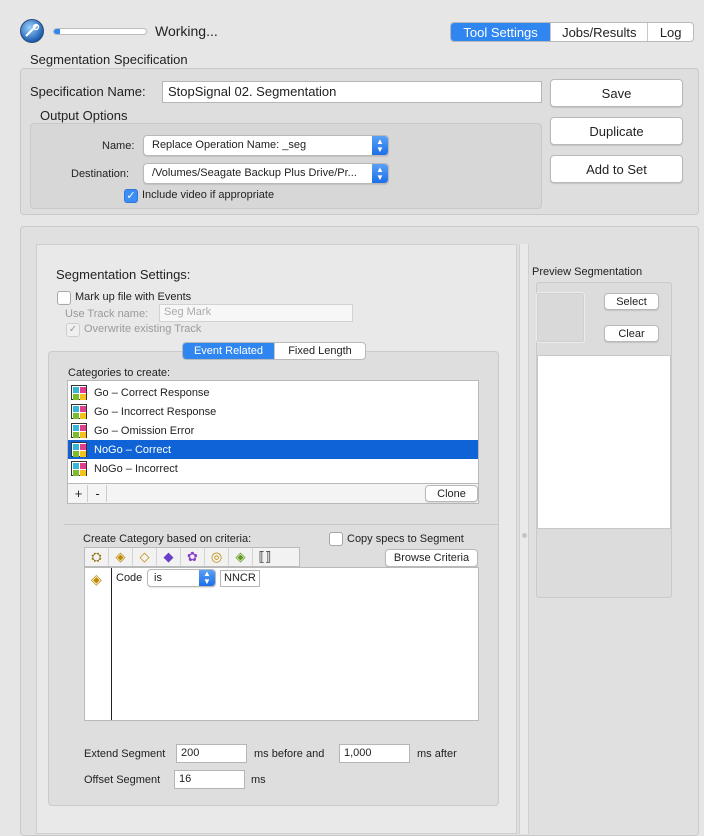 The width and height of the screenshot is (704, 836). What do you see at coordinates (158, 578) in the screenshot?
I see `criterion-operator-value: is` at bounding box center [158, 578].